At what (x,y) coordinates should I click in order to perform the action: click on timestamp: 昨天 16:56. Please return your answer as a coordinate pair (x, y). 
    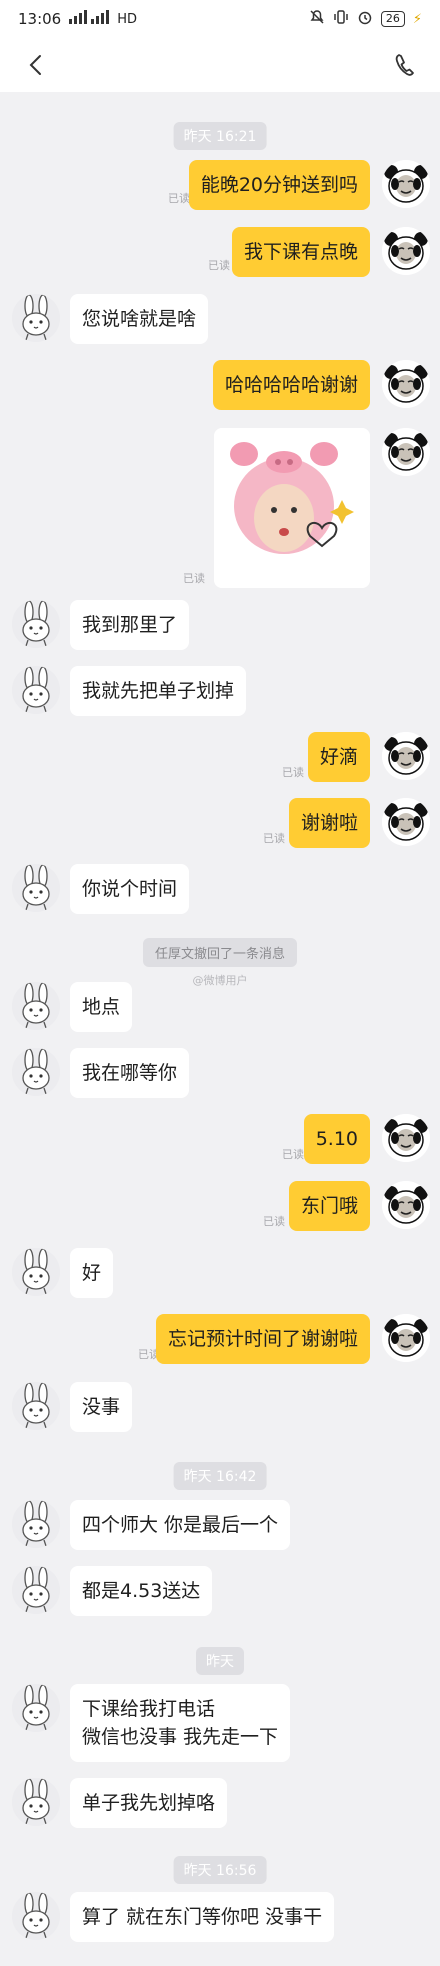
    Looking at the image, I should click on (220, 1870).